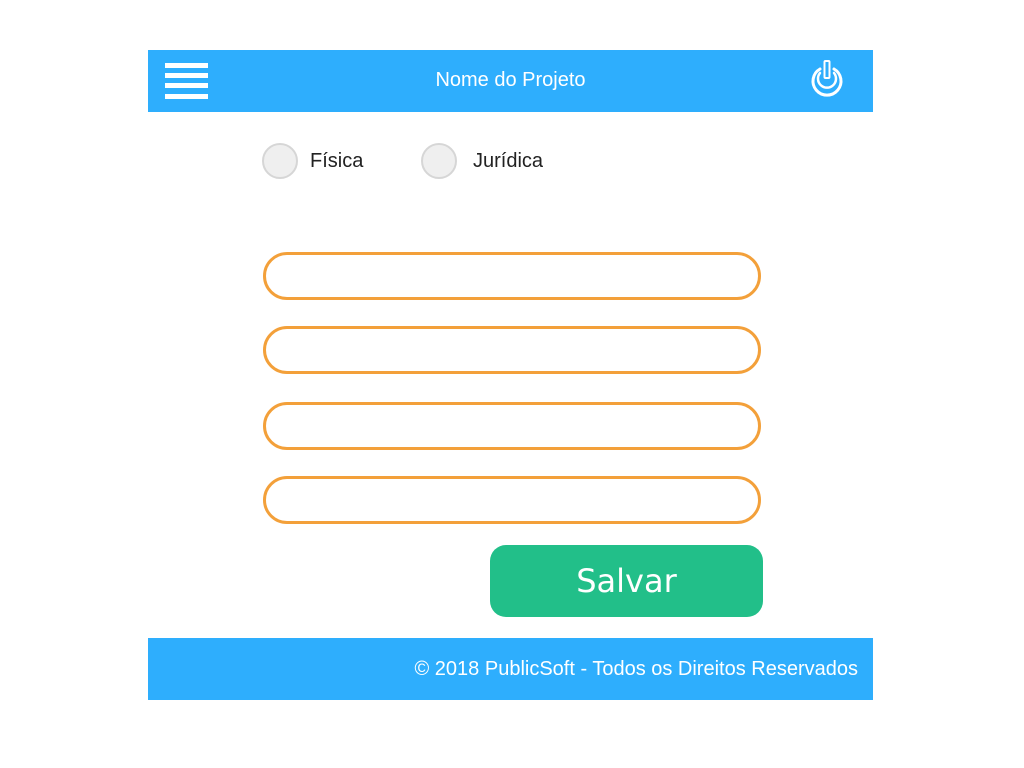 The image size is (1024, 768). What do you see at coordinates (508, 160) in the screenshot?
I see `radio-label-juridica: Jurídica` at bounding box center [508, 160].